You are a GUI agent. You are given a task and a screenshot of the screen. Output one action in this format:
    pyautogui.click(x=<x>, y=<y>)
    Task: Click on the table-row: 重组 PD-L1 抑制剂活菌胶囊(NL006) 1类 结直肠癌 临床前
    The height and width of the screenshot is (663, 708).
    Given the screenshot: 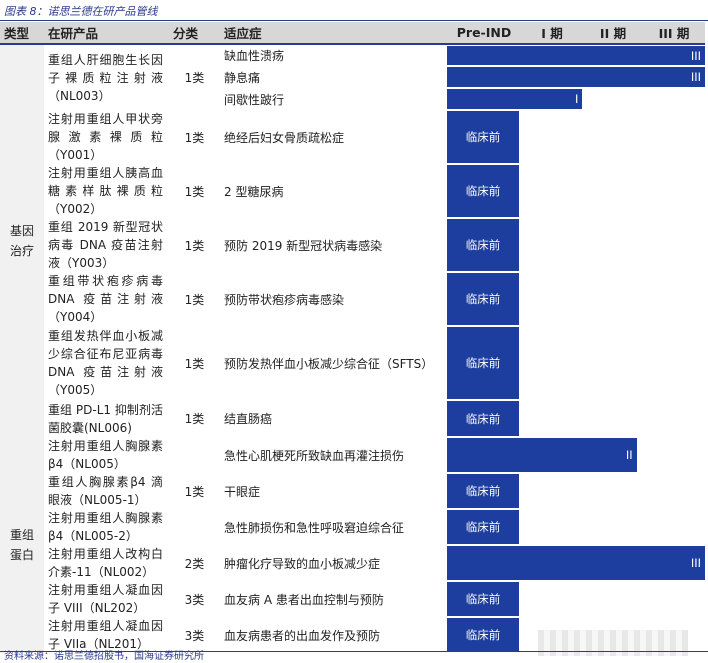 What is the action you would take?
    pyautogui.click(x=352, y=418)
    